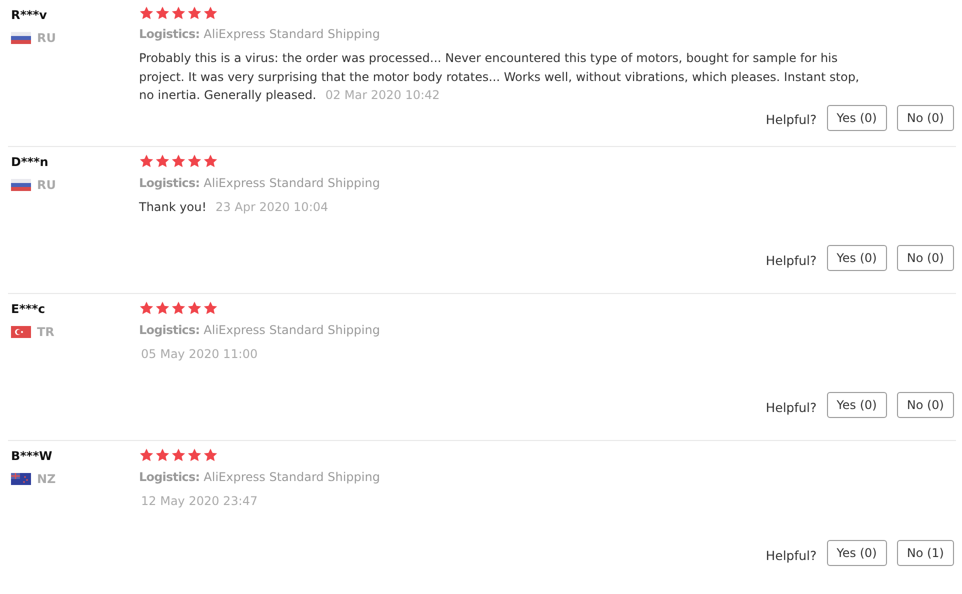 This screenshot has width=962, height=594. What do you see at coordinates (31, 456) in the screenshot?
I see `reviewer-name: B***W` at bounding box center [31, 456].